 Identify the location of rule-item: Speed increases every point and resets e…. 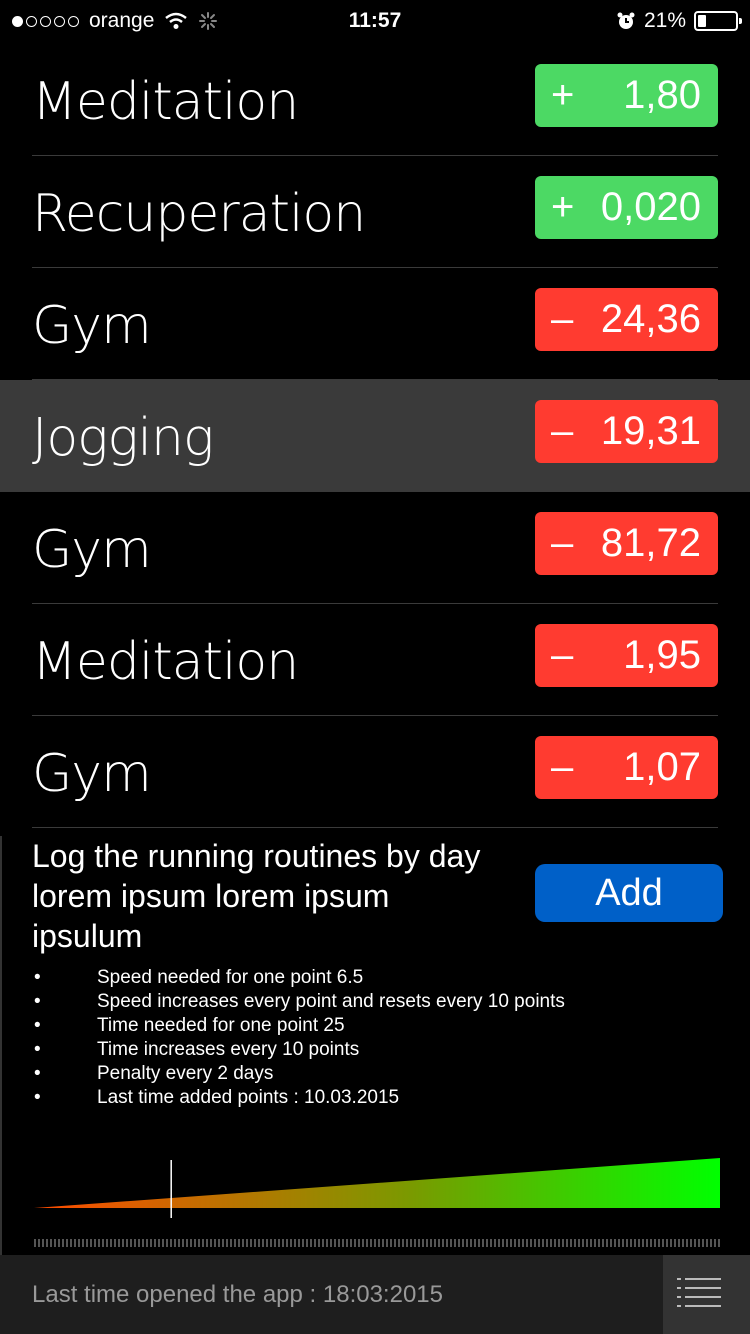
(384, 1002).